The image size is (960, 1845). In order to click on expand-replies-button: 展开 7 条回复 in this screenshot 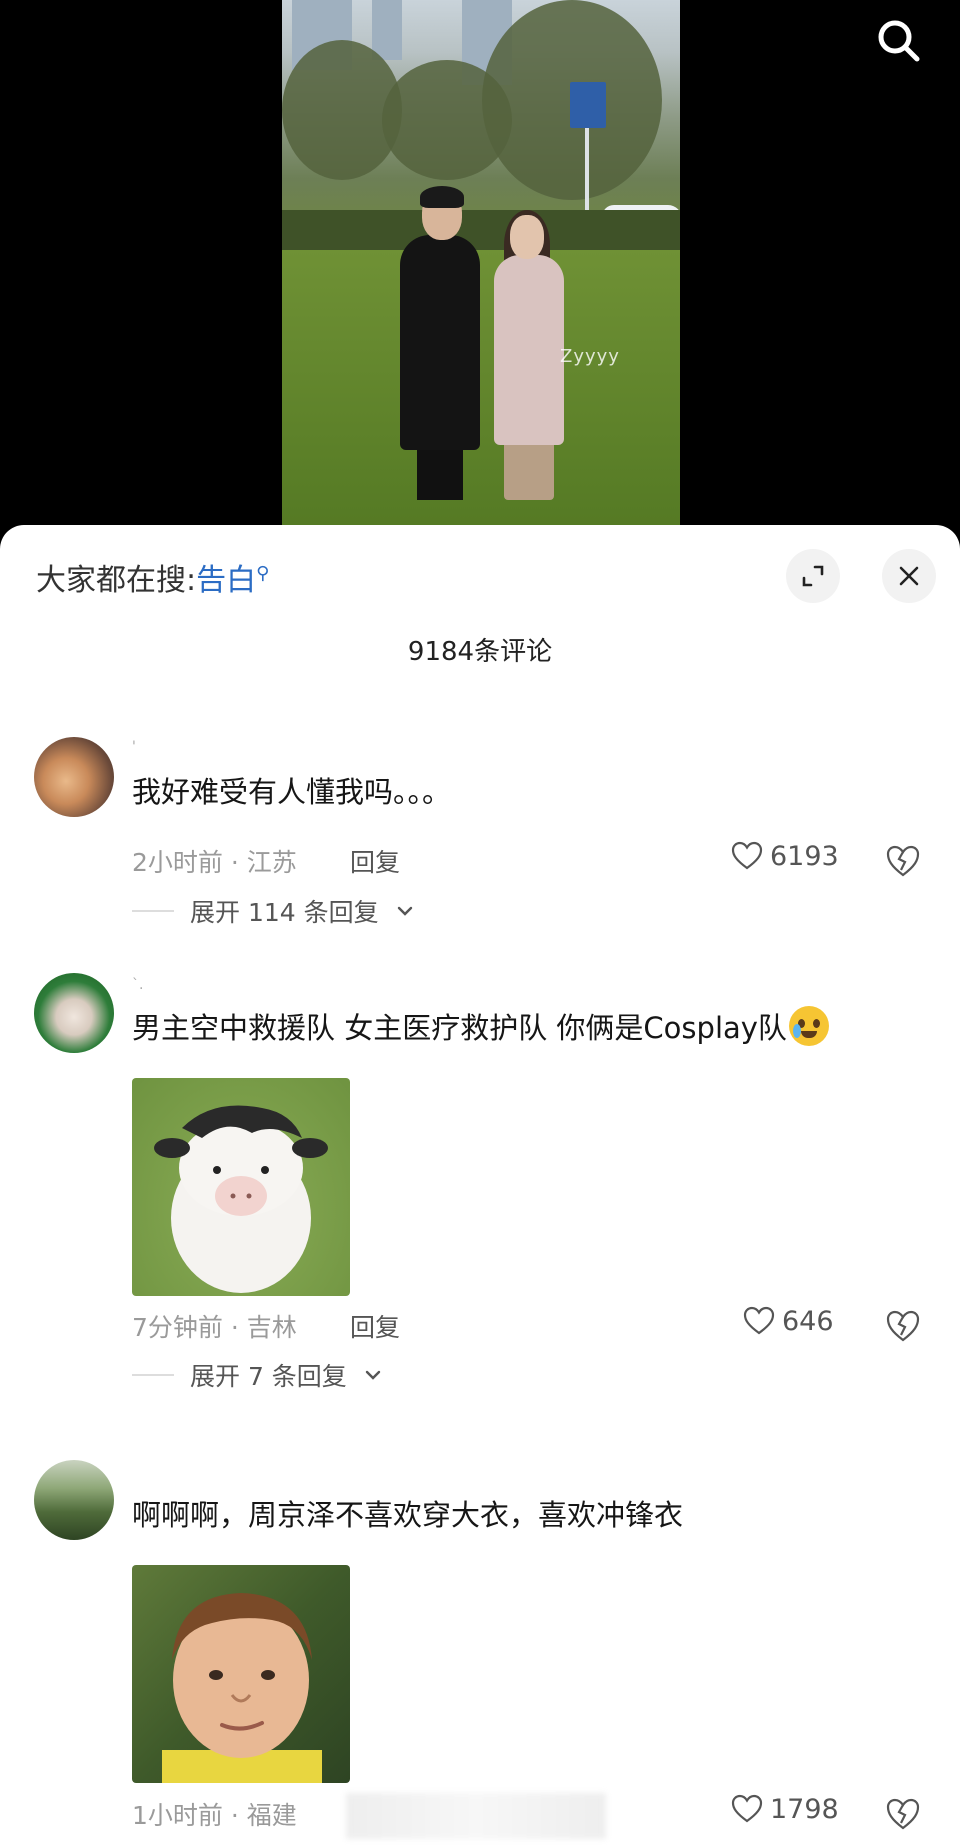, I will do `click(257, 1375)`.